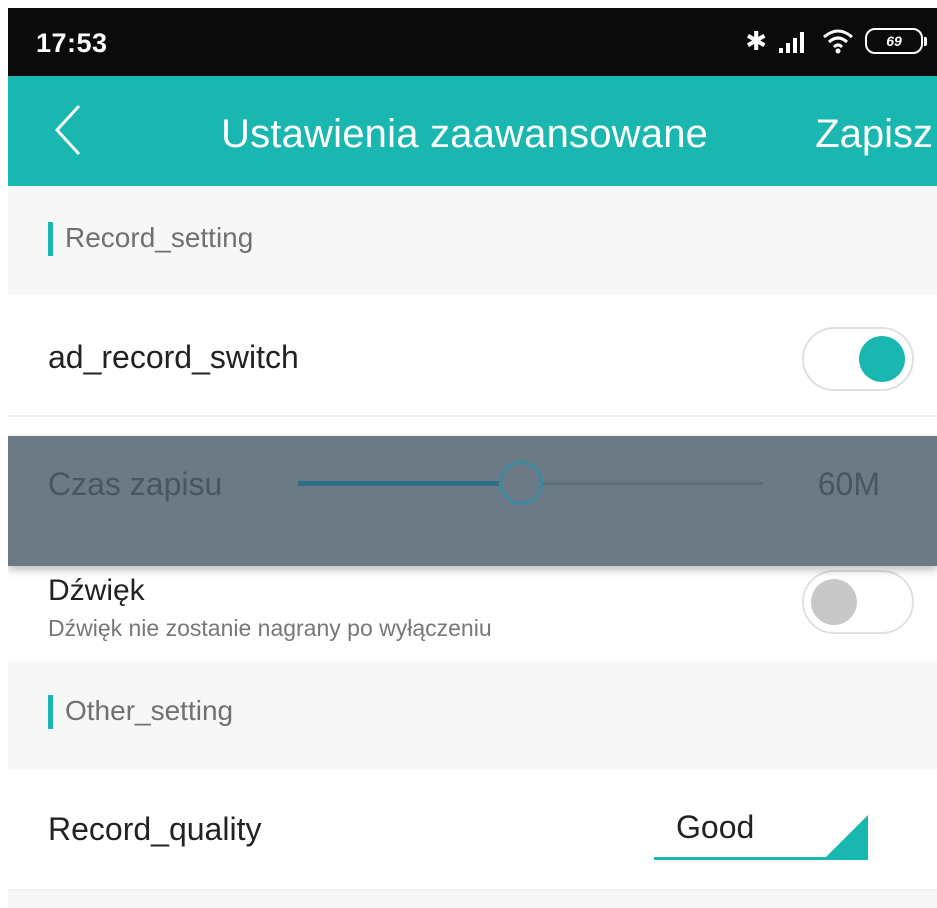 The width and height of the screenshot is (937, 908). I want to click on record-quality-value: Good, so click(715, 827).